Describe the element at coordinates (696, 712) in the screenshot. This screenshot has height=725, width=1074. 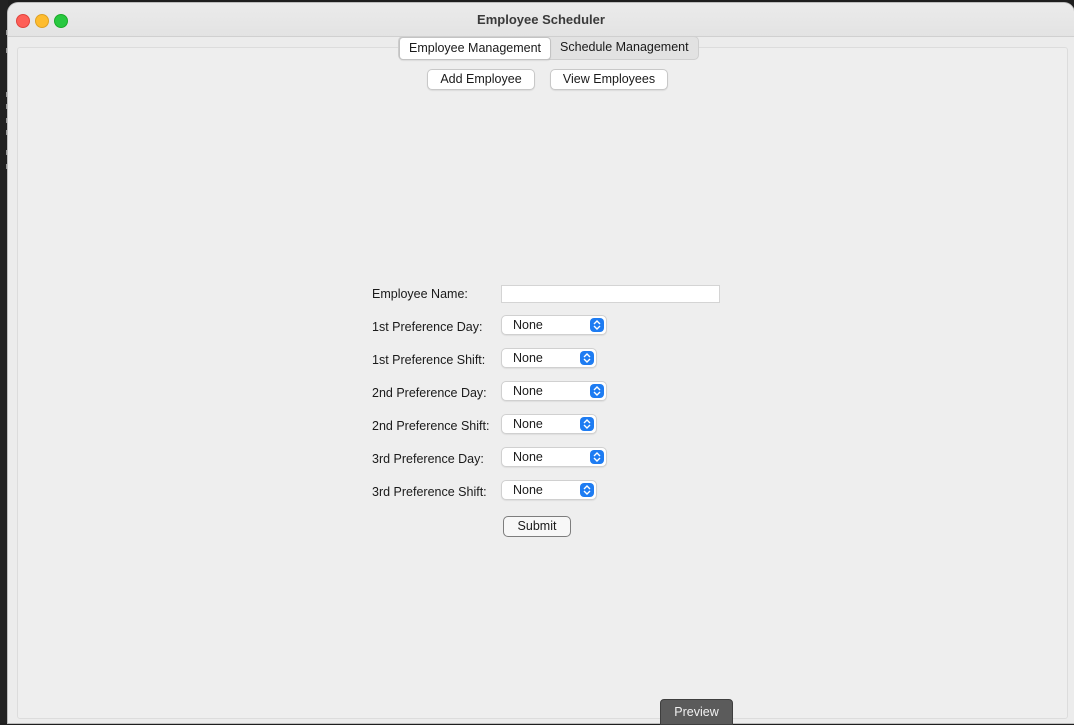
I see `preview-button: Preview` at that location.